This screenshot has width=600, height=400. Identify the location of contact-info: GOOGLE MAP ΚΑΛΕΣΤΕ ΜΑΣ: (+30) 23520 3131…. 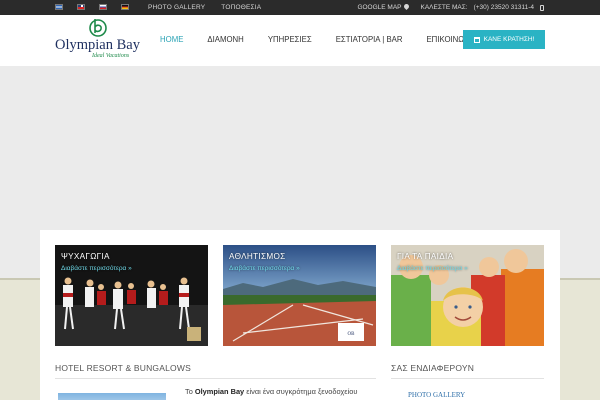
(450, 6).